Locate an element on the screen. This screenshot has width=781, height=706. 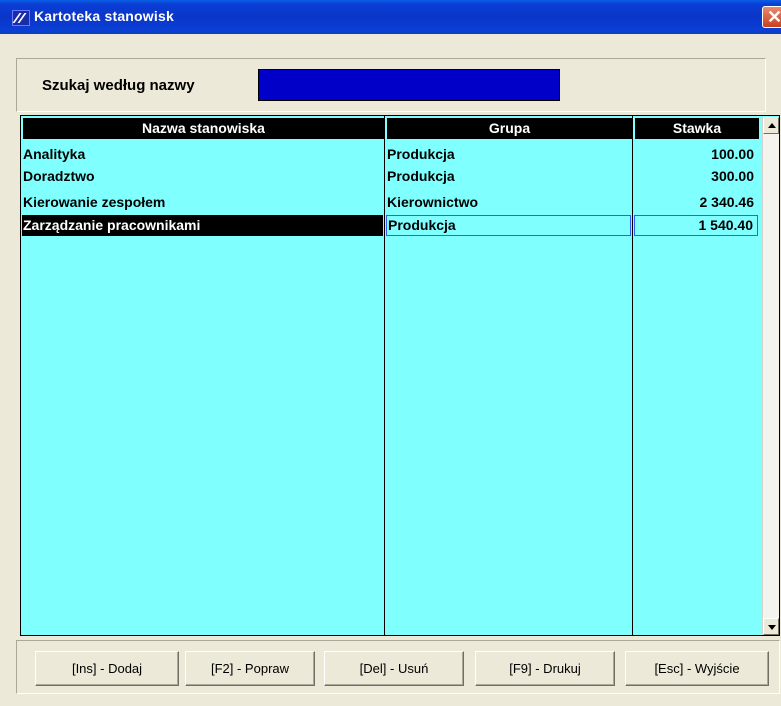
scroll-up-button is located at coordinates (771, 125).